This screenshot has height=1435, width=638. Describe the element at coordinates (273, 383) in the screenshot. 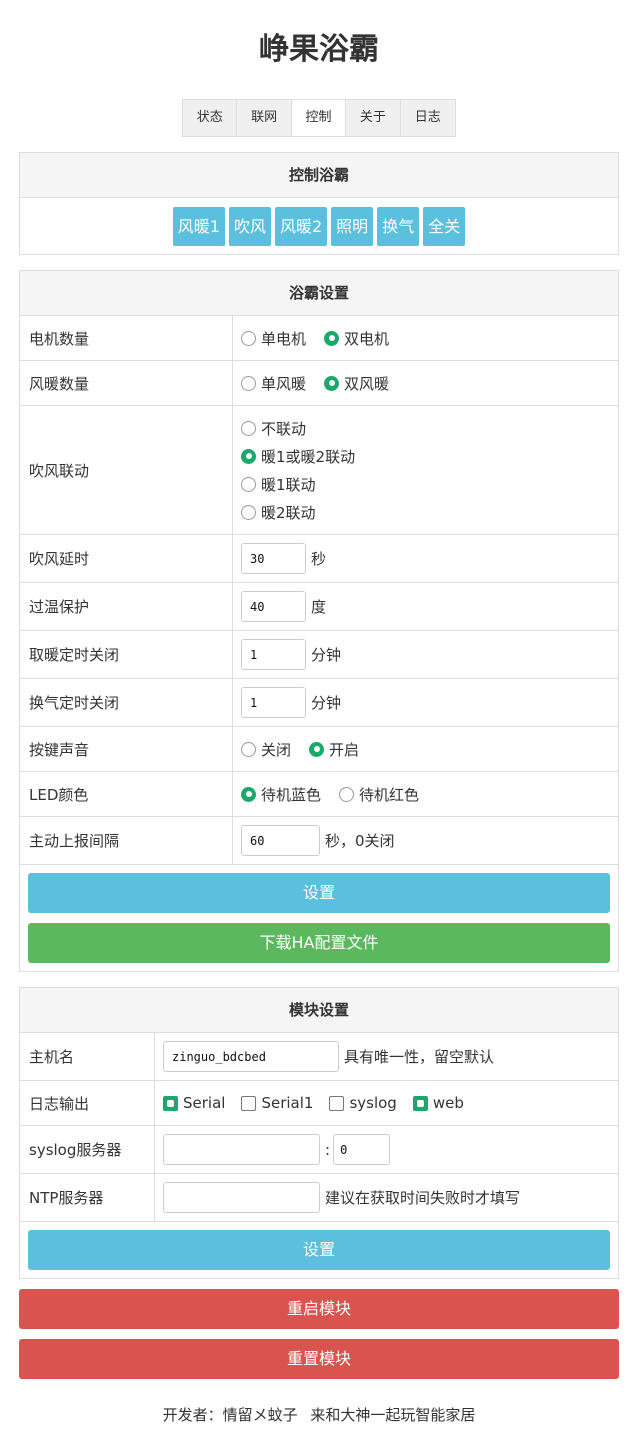

I see `heater-single-radio: 单风暖` at that location.